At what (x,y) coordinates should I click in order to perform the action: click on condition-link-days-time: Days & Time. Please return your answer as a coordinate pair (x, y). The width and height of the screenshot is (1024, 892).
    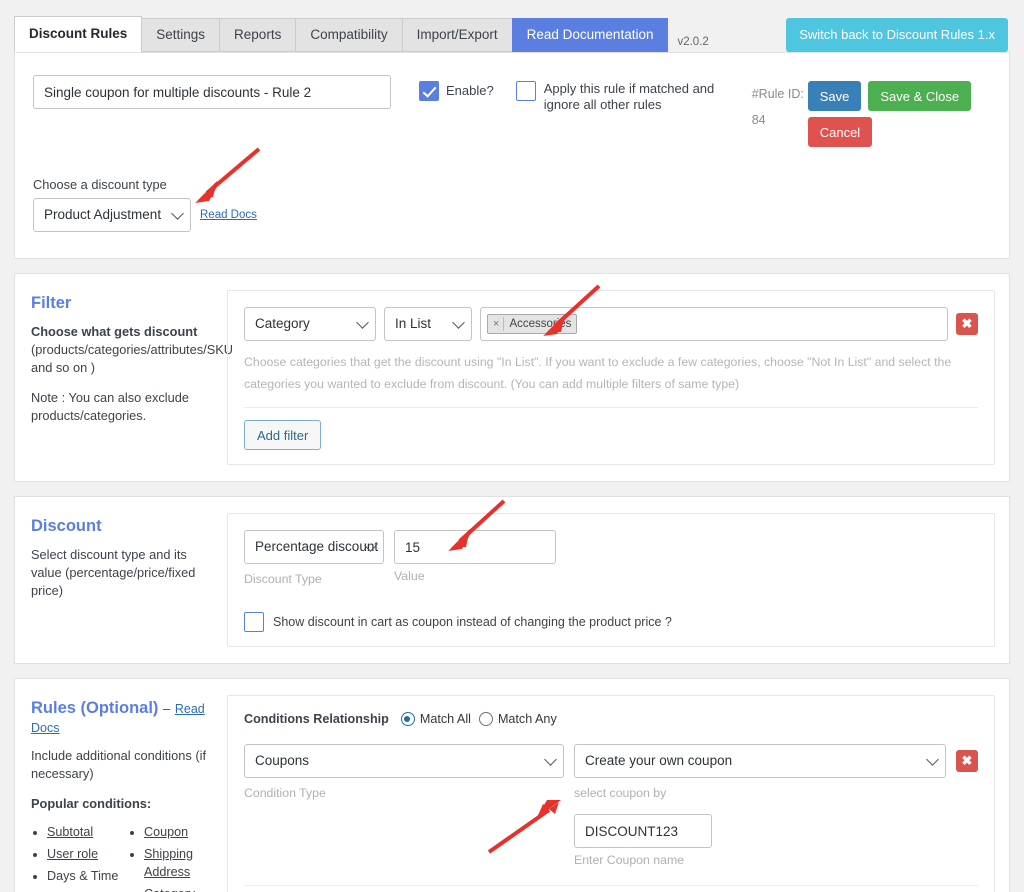
    Looking at the image, I should click on (82, 876).